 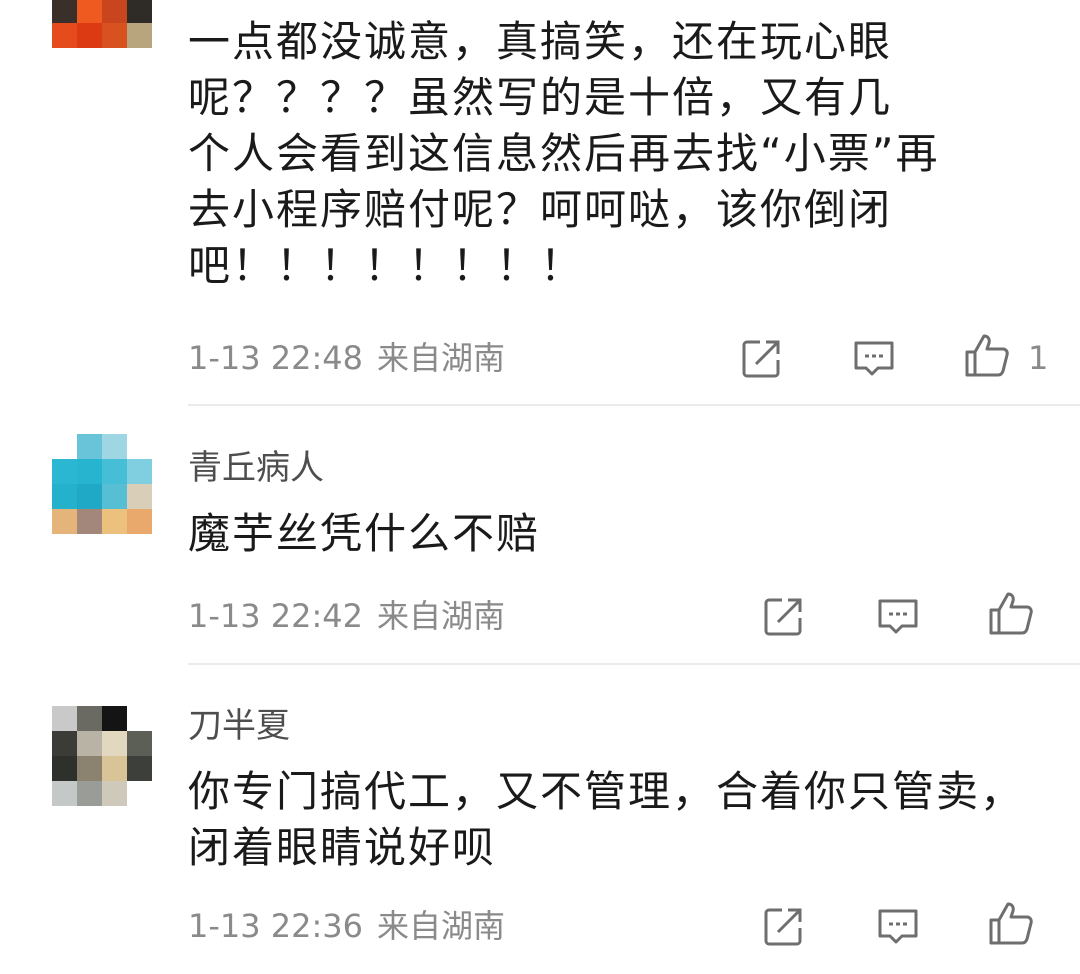 What do you see at coordinates (276, 358) in the screenshot?
I see `timestamp: 1-13 22:48` at bounding box center [276, 358].